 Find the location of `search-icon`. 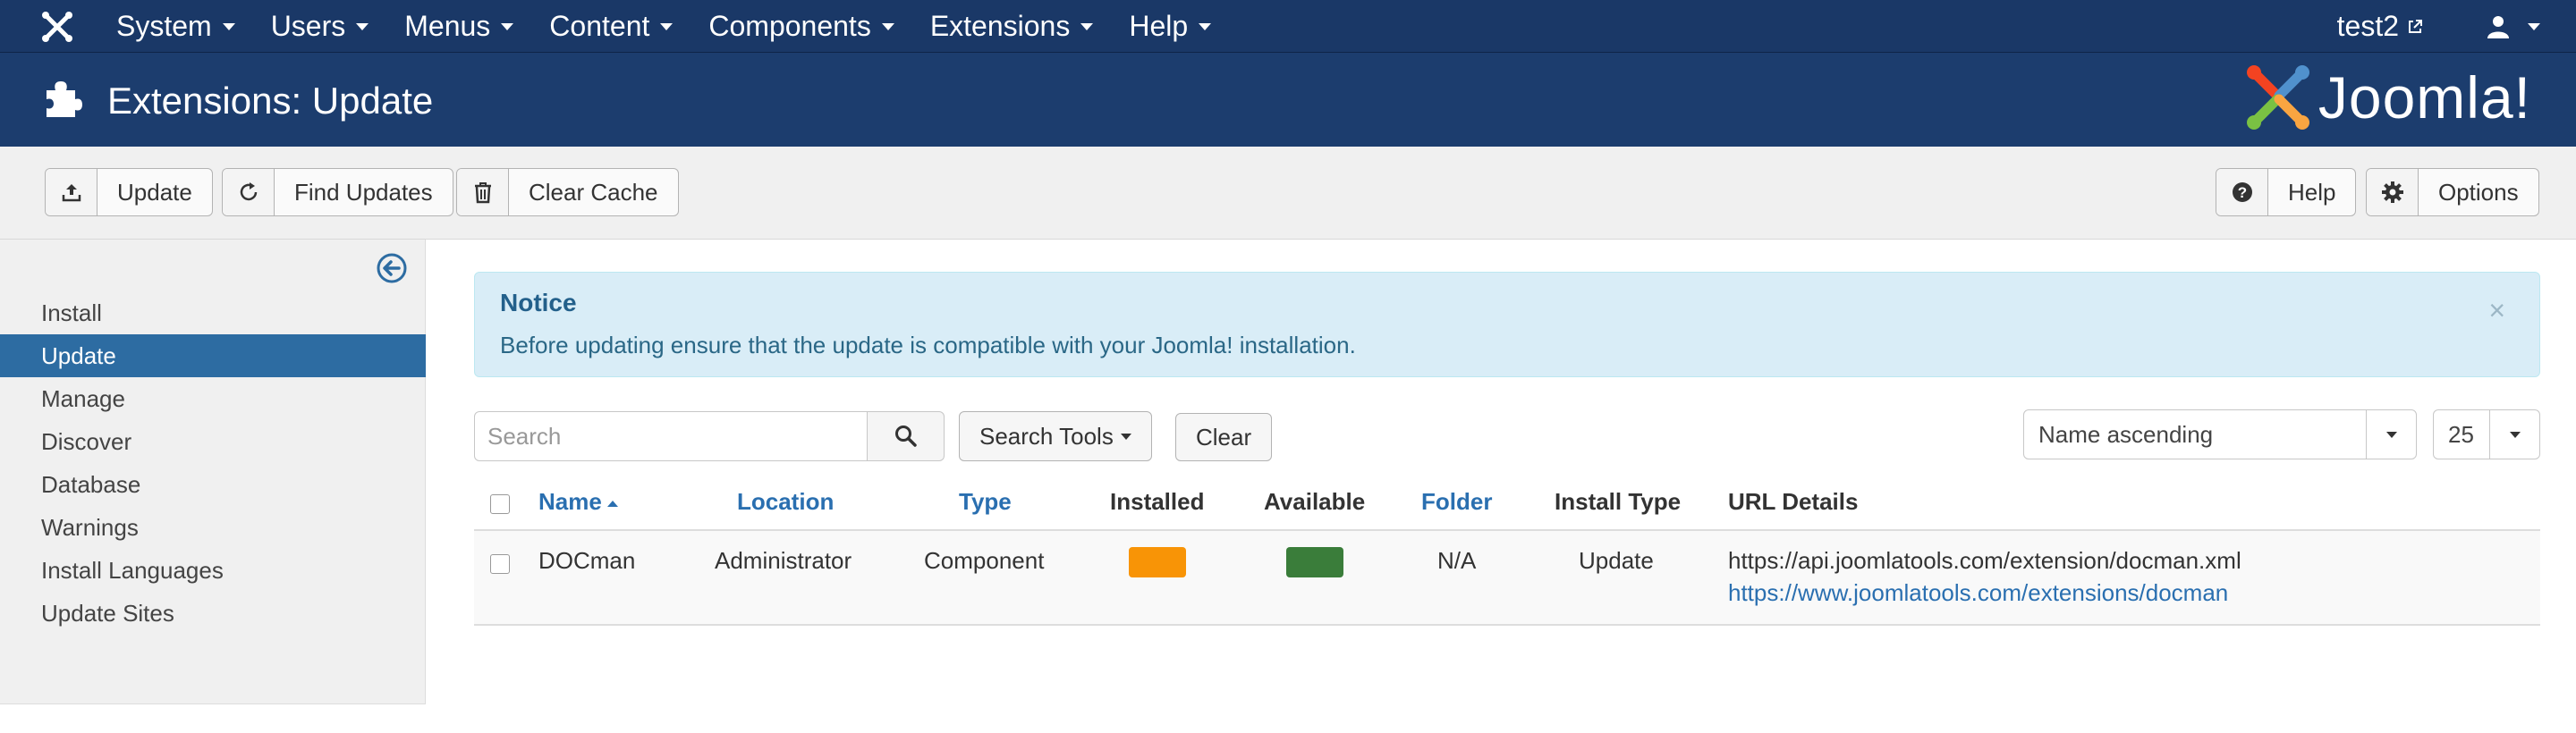

search-icon is located at coordinates (905, 436).